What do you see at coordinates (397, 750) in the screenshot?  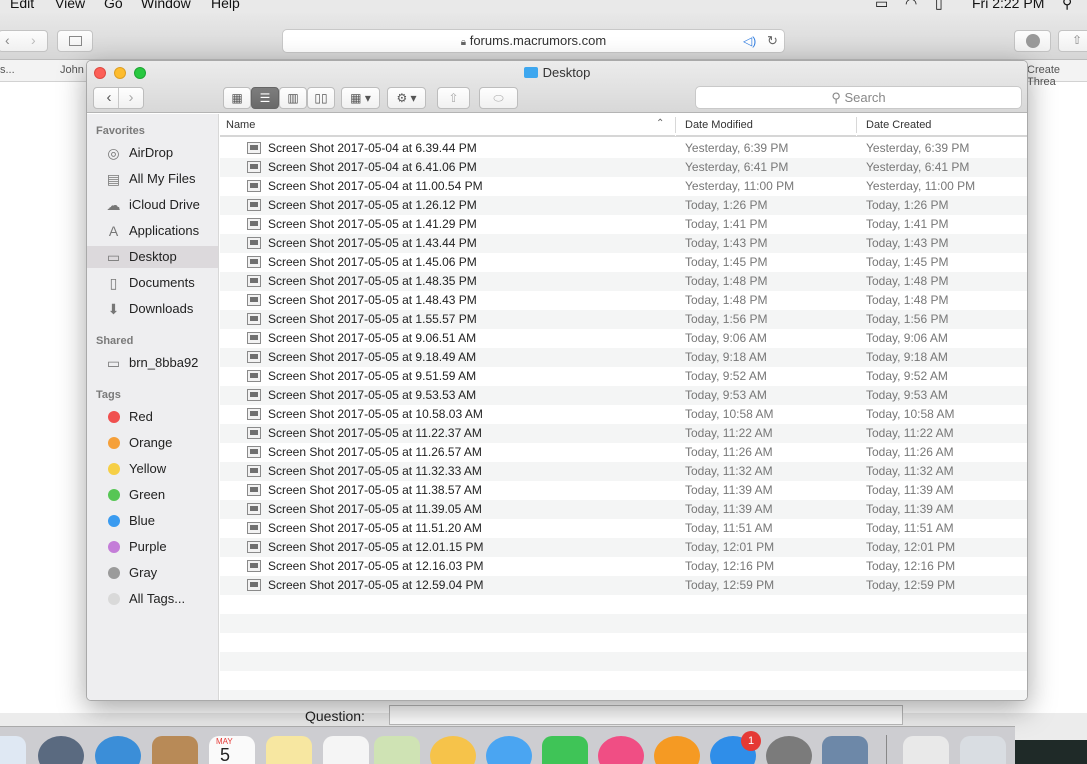 I see `dock-maps-icon` at bounding box center [397, 750].